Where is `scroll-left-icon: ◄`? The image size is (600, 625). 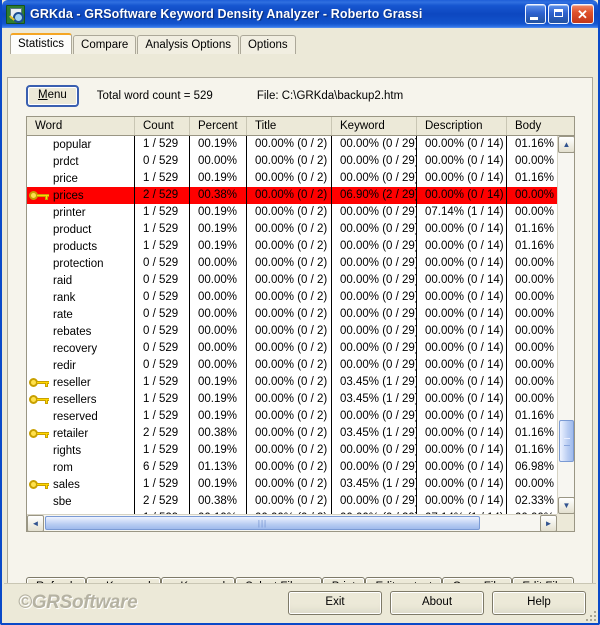
scroll-left-icon: ◄ is located at coordinates (35, 523).